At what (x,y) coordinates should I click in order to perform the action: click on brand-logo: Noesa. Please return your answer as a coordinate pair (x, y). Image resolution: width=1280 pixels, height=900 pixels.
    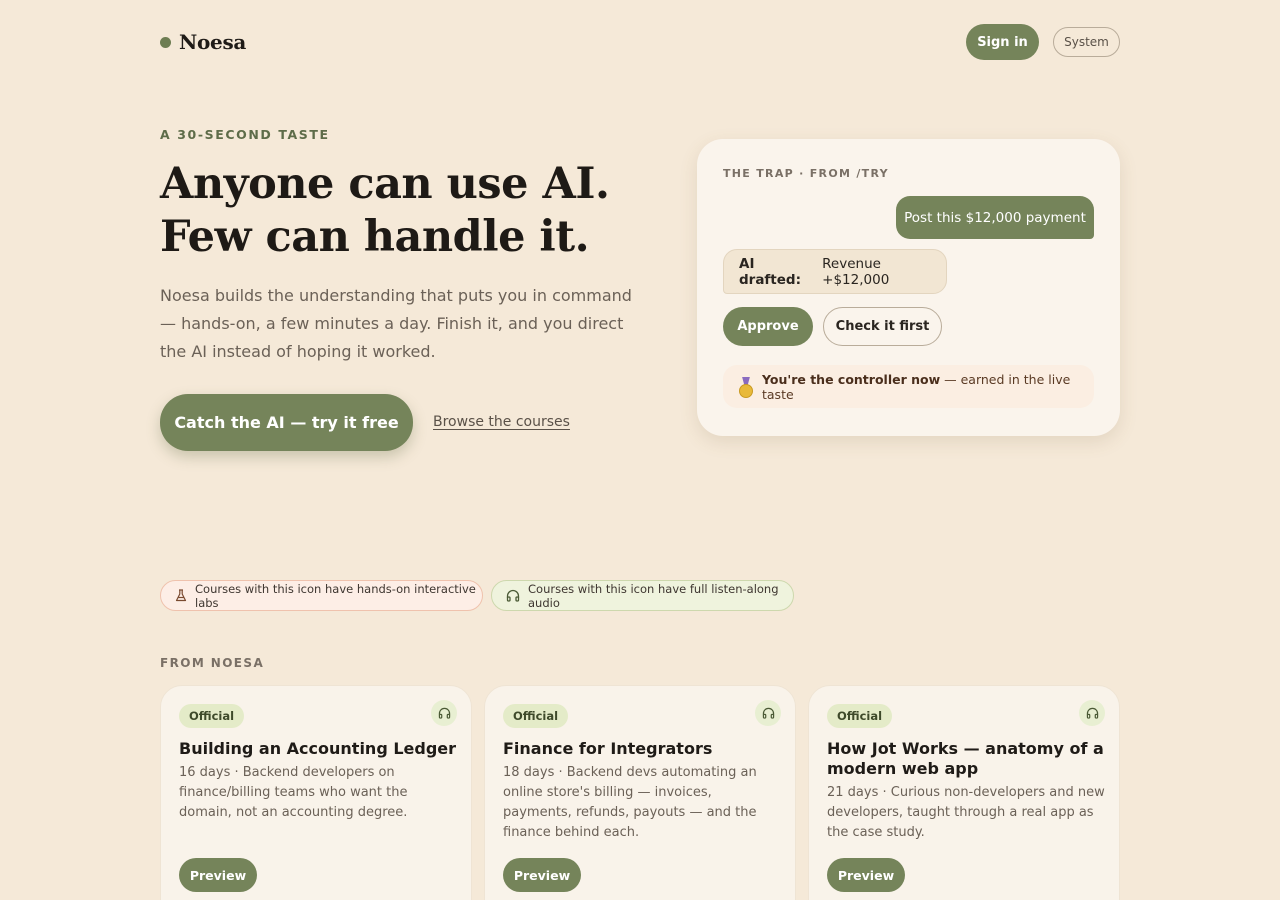
    Looking at the image, I should click on (203, 42).